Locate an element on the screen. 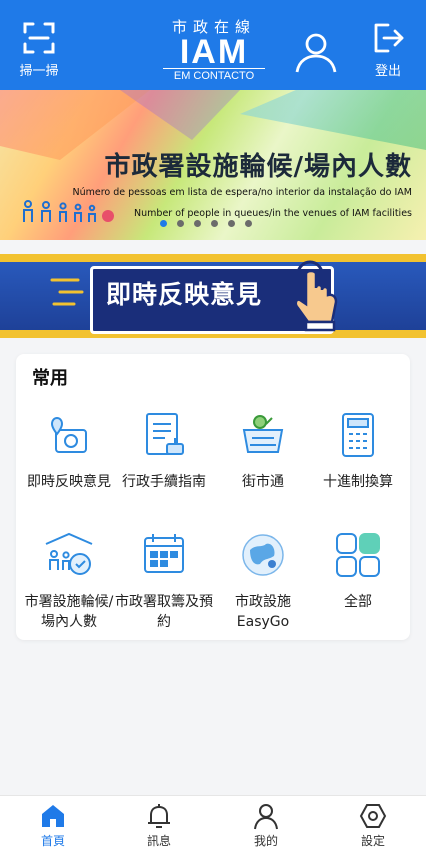  bottom-tab-bar: 首頁 訊息 我的 設定 is located at coordinates (213, 824).